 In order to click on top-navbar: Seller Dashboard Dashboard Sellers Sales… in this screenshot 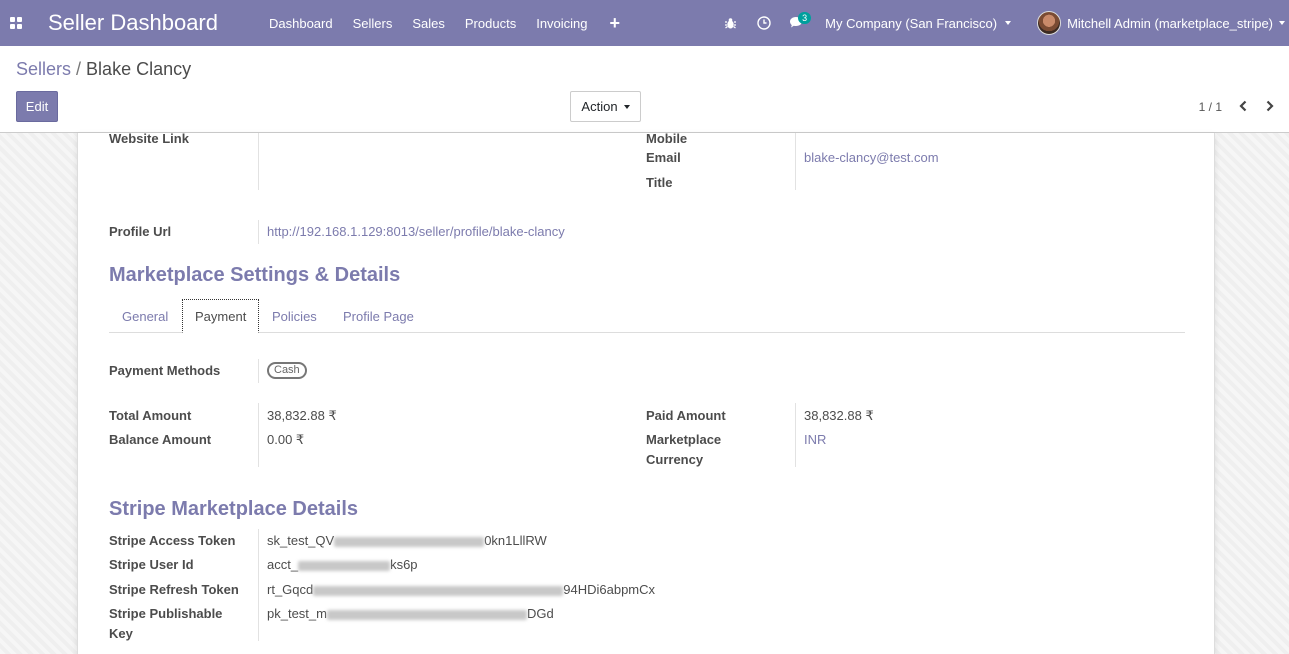, I will do `click(644, 23)`.